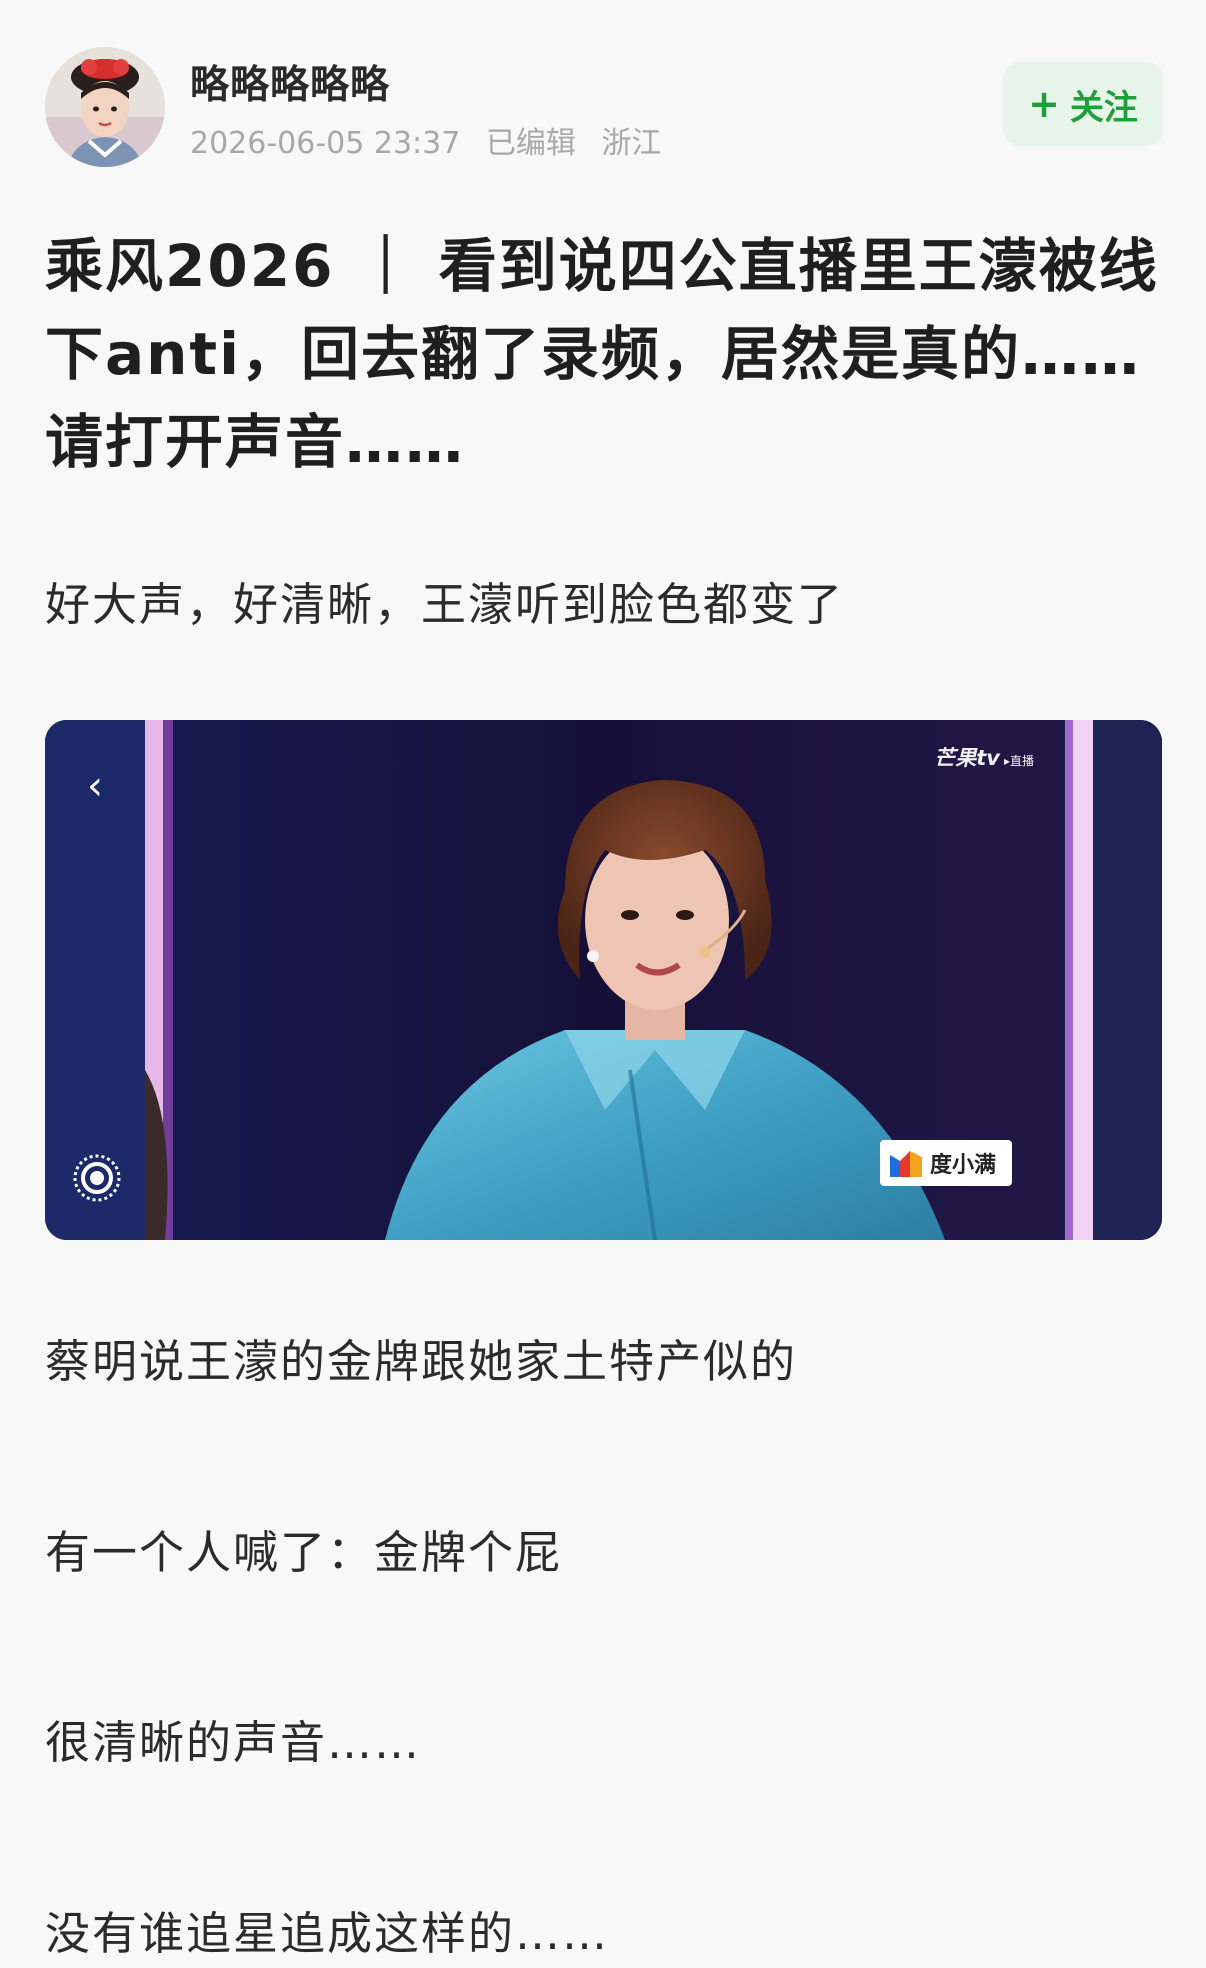  I want to click on follow-button: + 关注, so click(1083, 104).